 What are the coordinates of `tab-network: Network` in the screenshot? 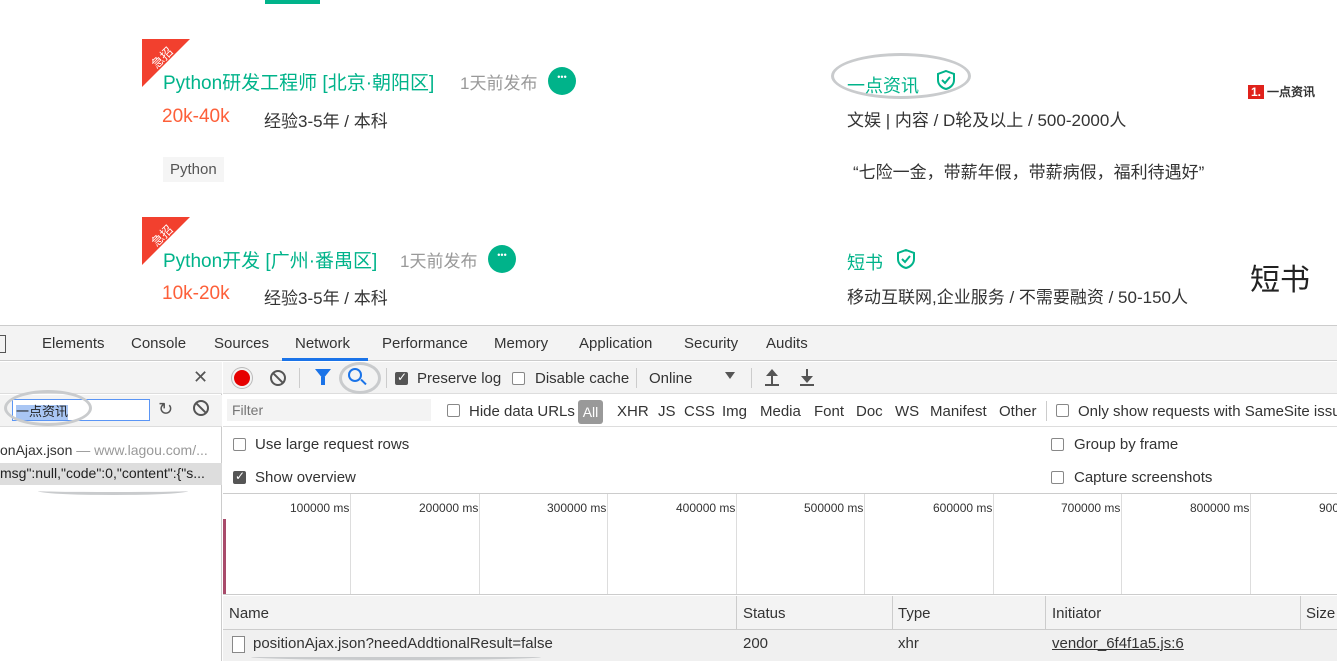 It's located at (322, 343).